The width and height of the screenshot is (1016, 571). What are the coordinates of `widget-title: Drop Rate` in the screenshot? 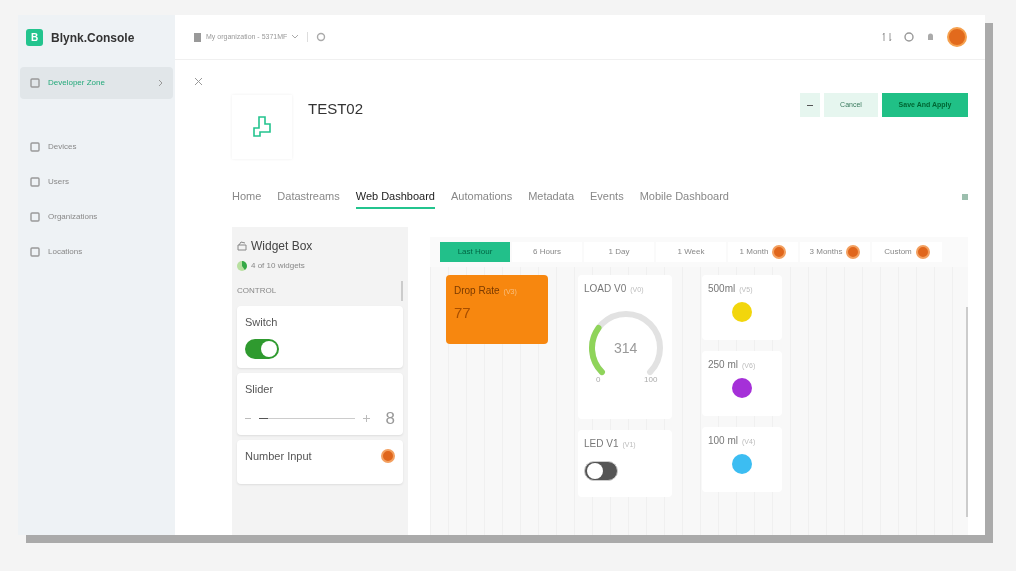 It's located at (477, 291).